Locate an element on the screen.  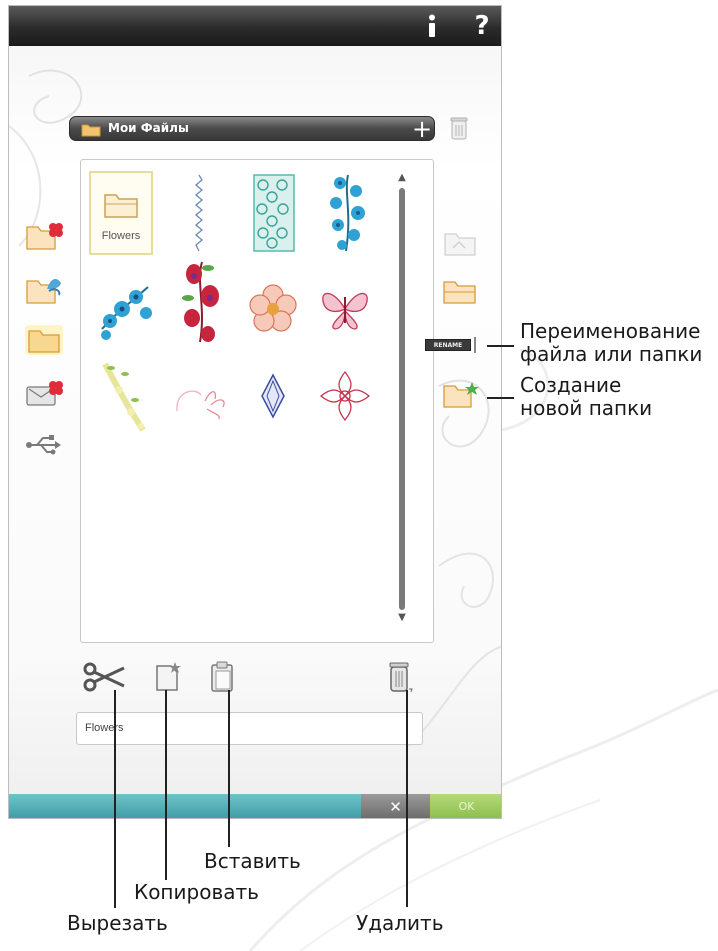
copy-callout-line is located at coordinates (166, 785).